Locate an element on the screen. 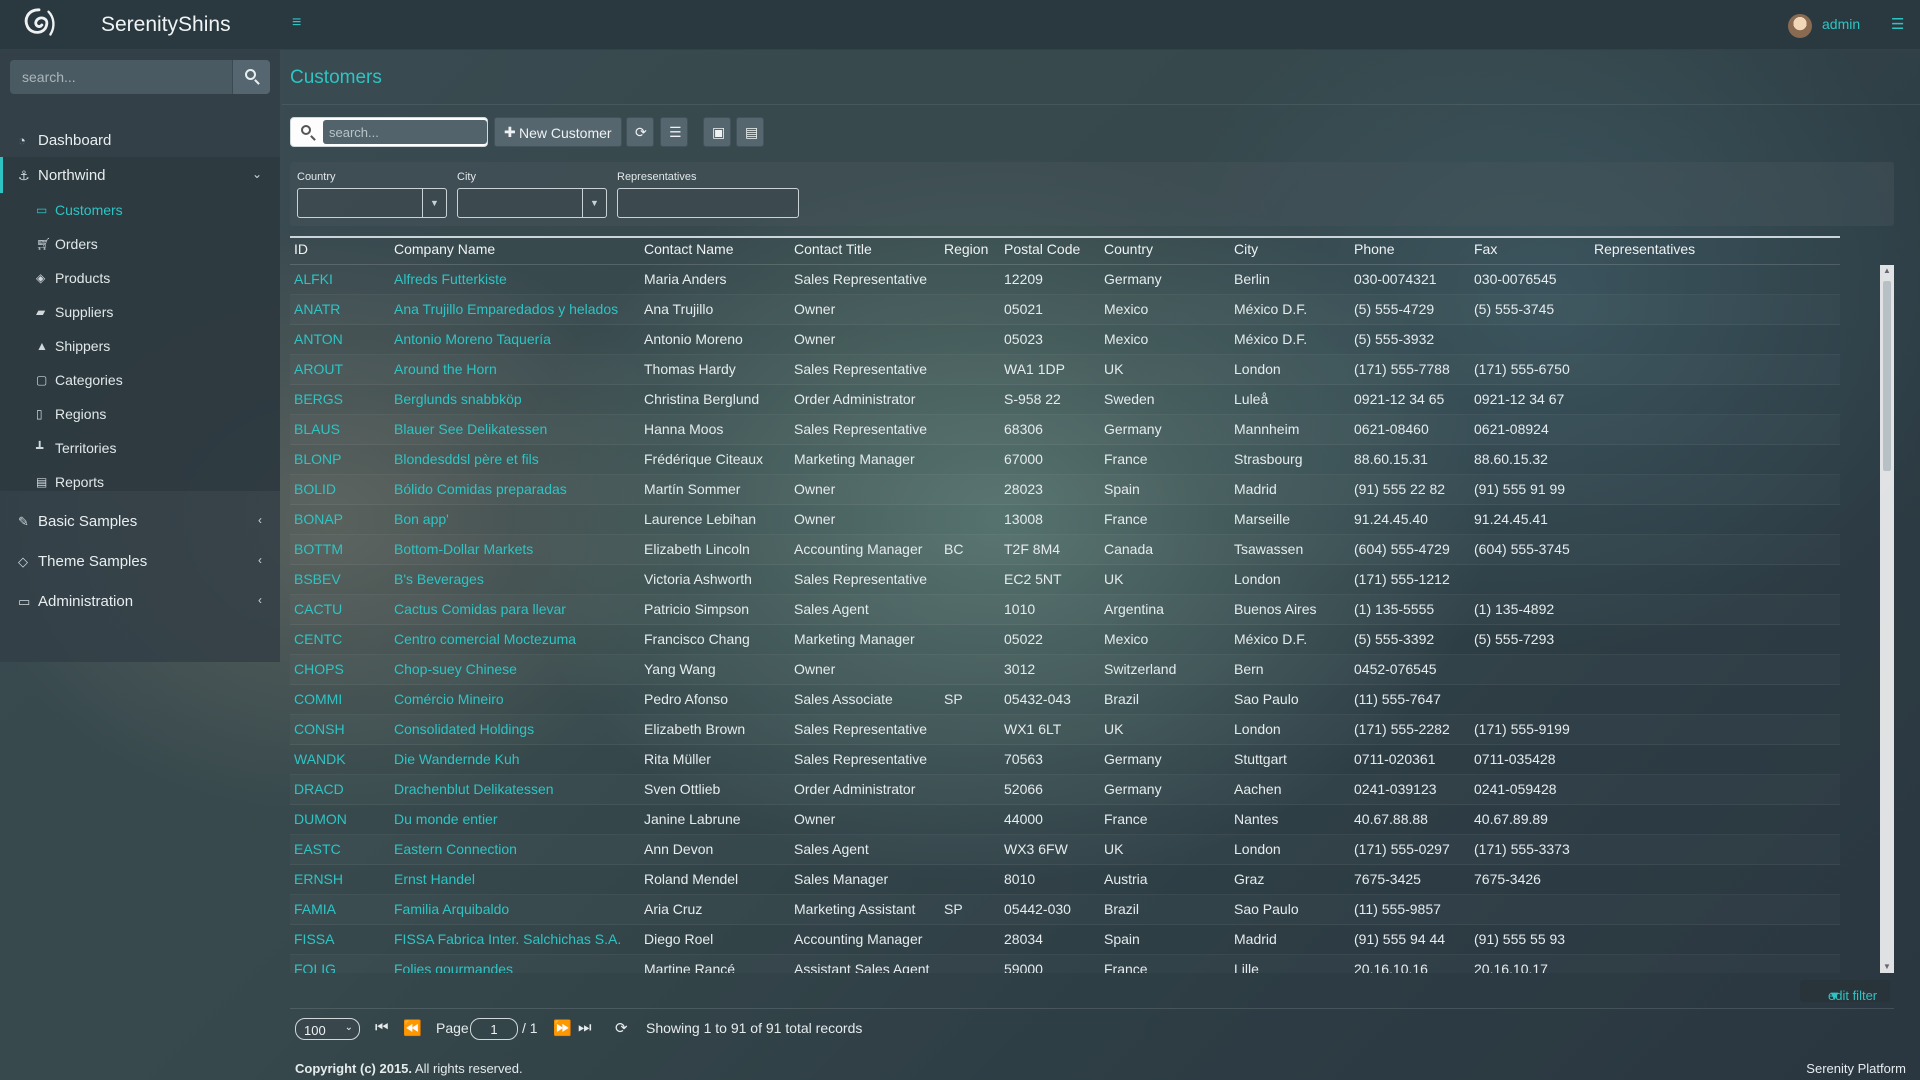 This screenshot has height=1080, width=1920. cell-company: Around the Horn is located at coordinates (445, 369).